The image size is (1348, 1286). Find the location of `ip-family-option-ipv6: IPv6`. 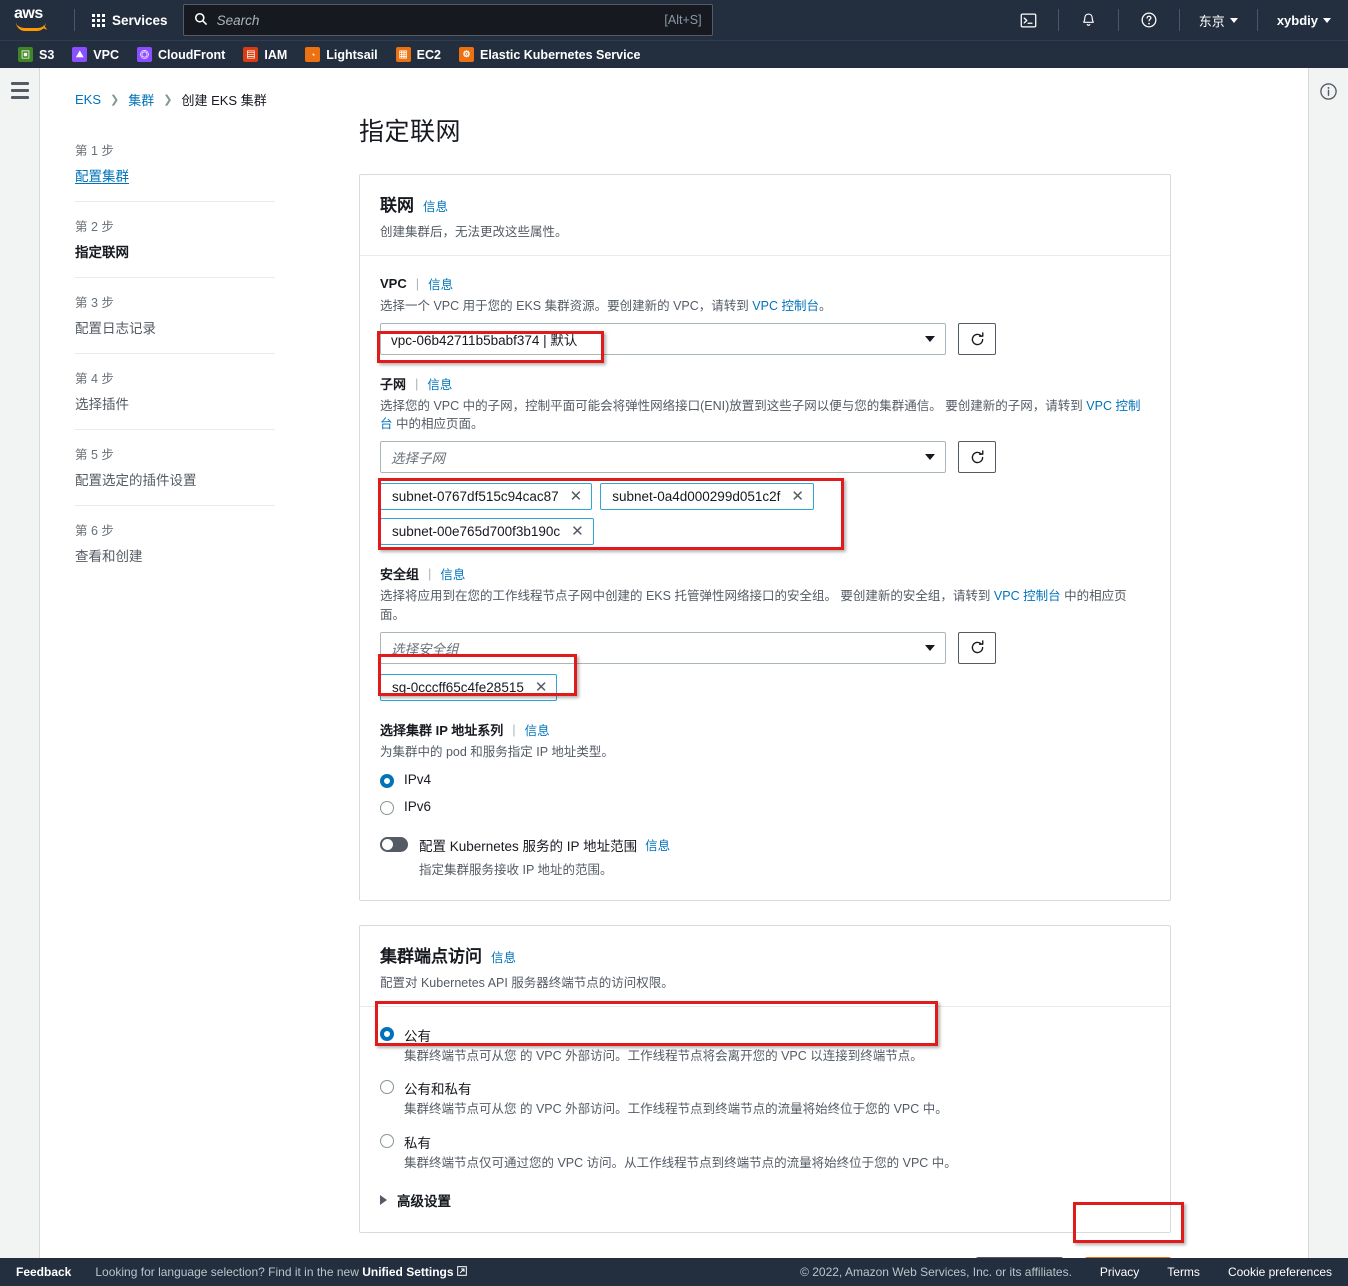

ip-family-option-ipv6: IPv6 is located at coordinates (765, 807).